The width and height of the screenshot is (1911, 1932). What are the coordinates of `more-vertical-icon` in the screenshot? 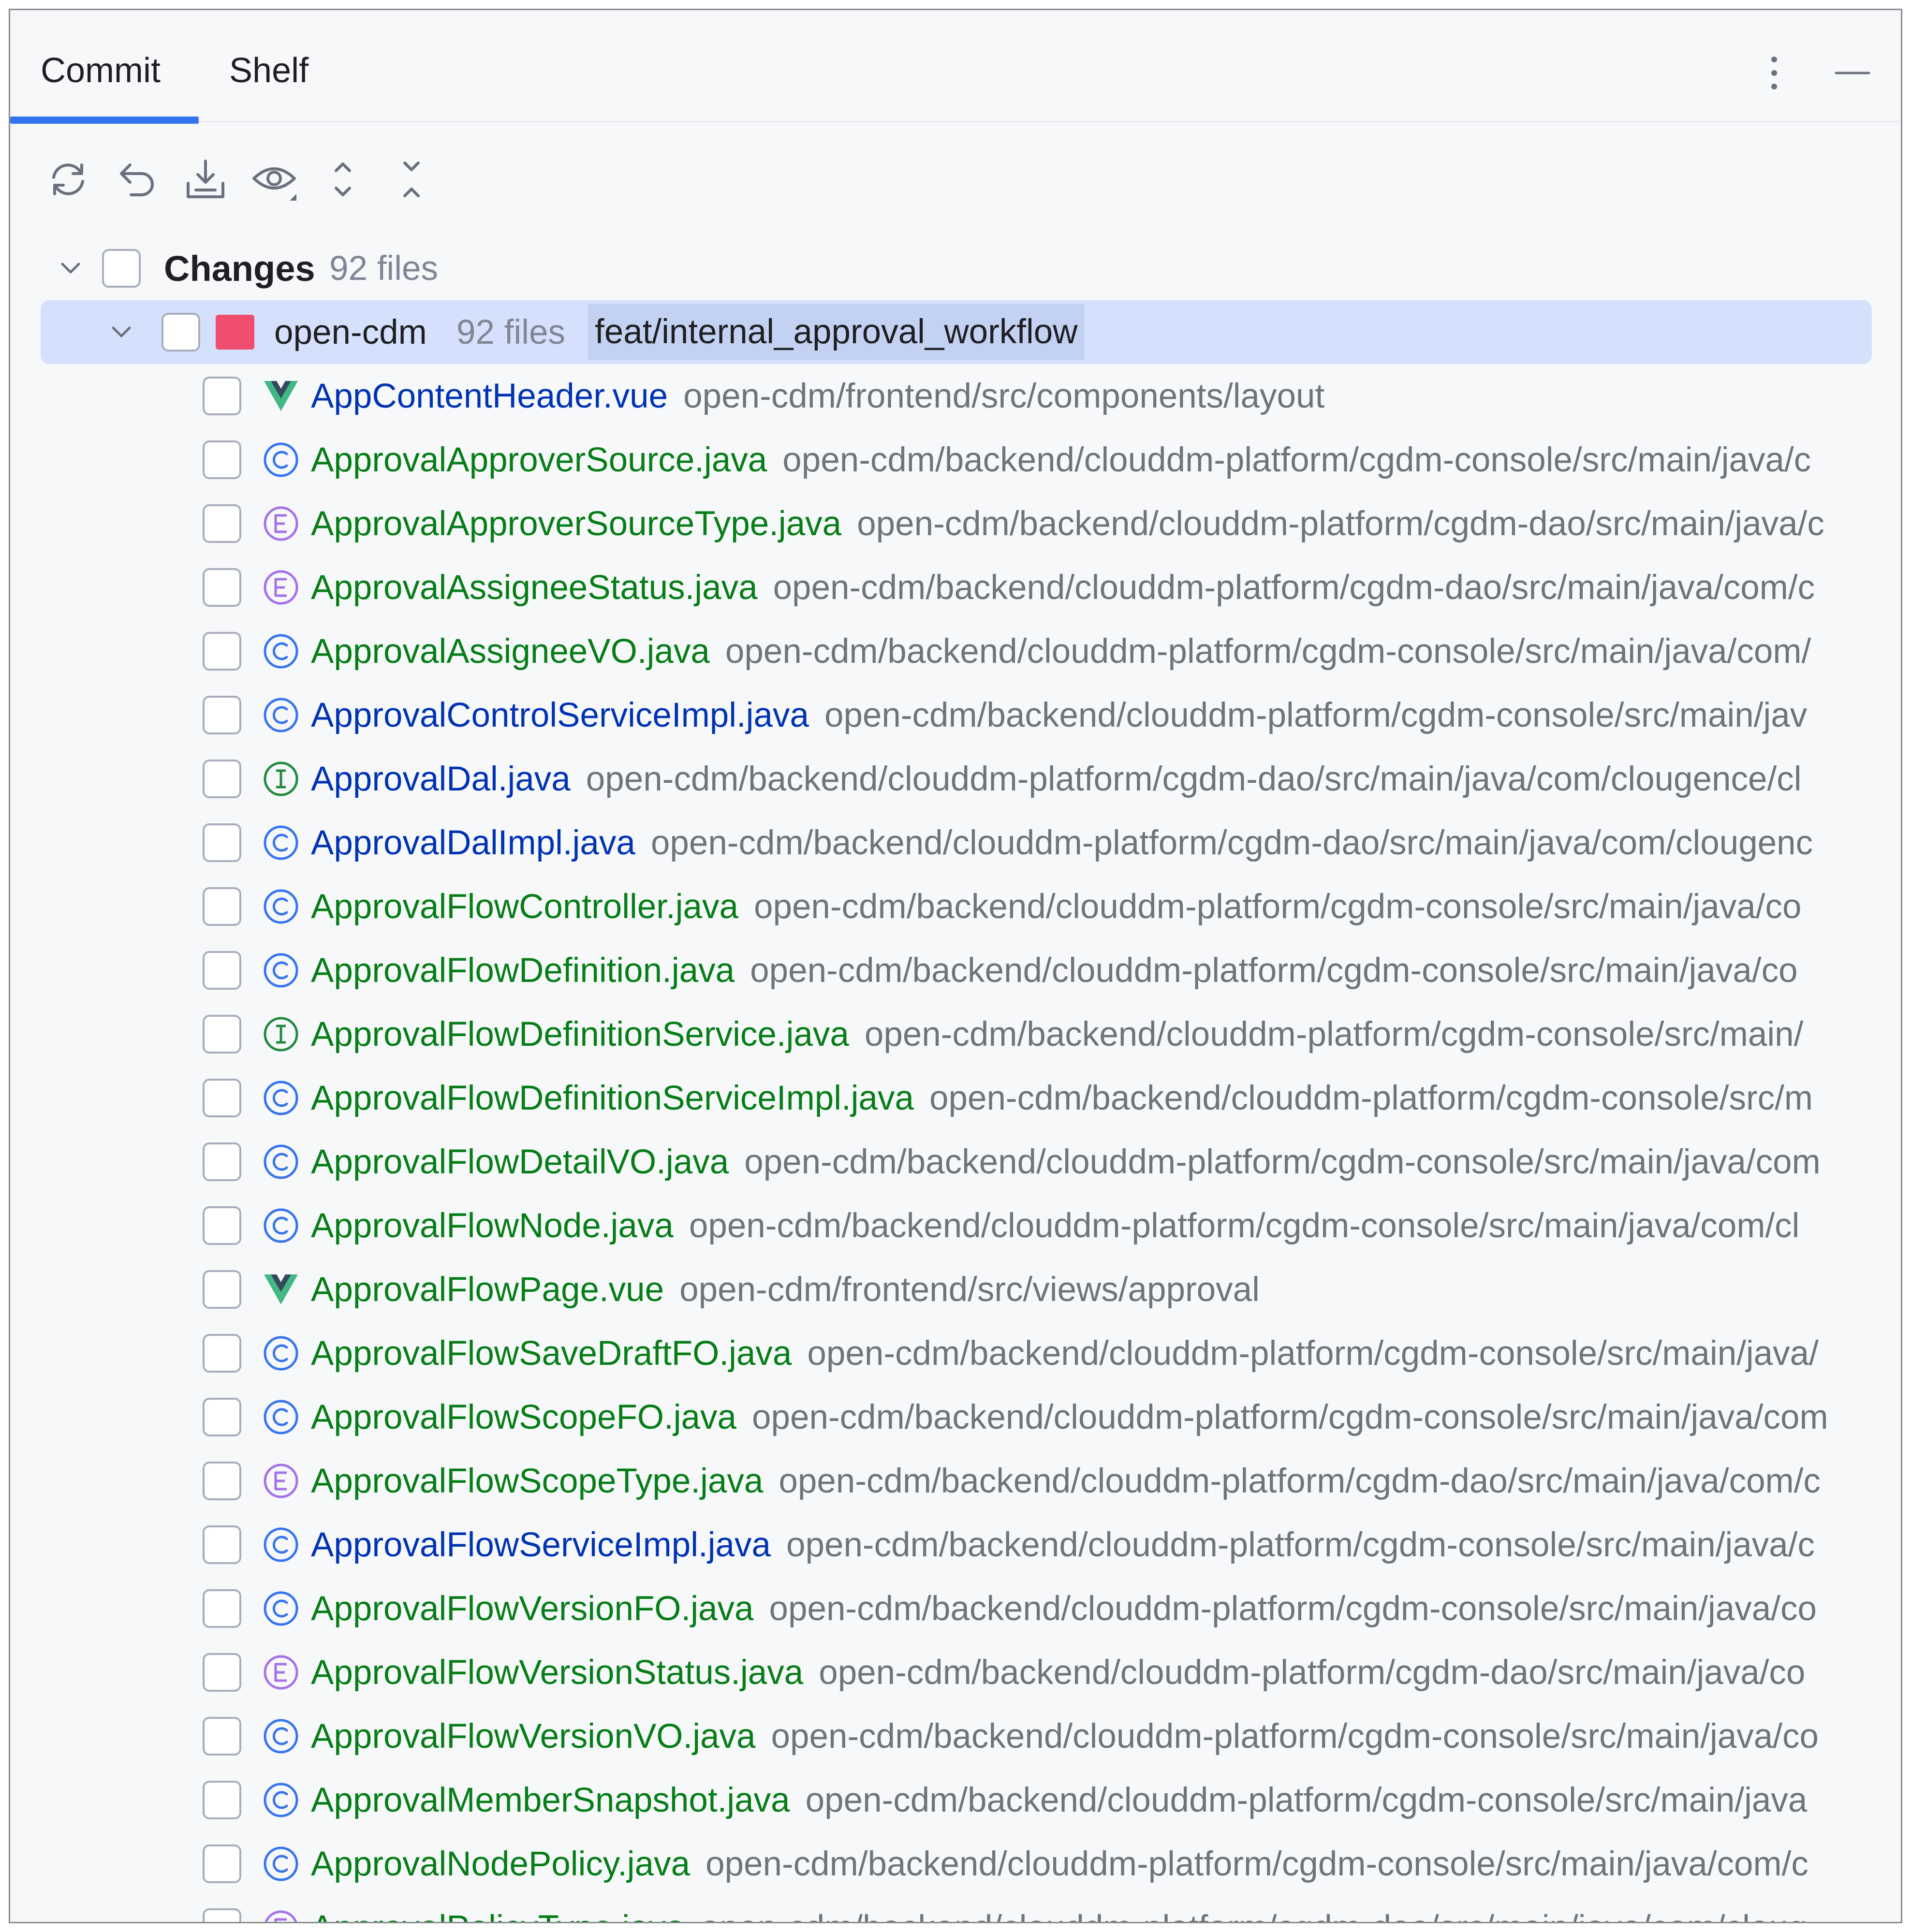 It's located at (1774, 73).